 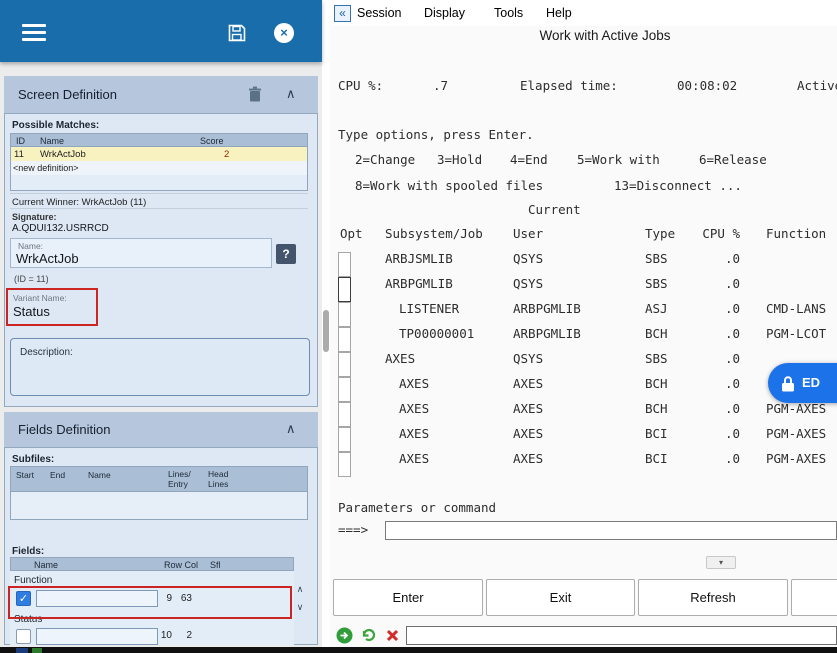 I want to click on field-group-function: Function, so click(x=33, y=580).